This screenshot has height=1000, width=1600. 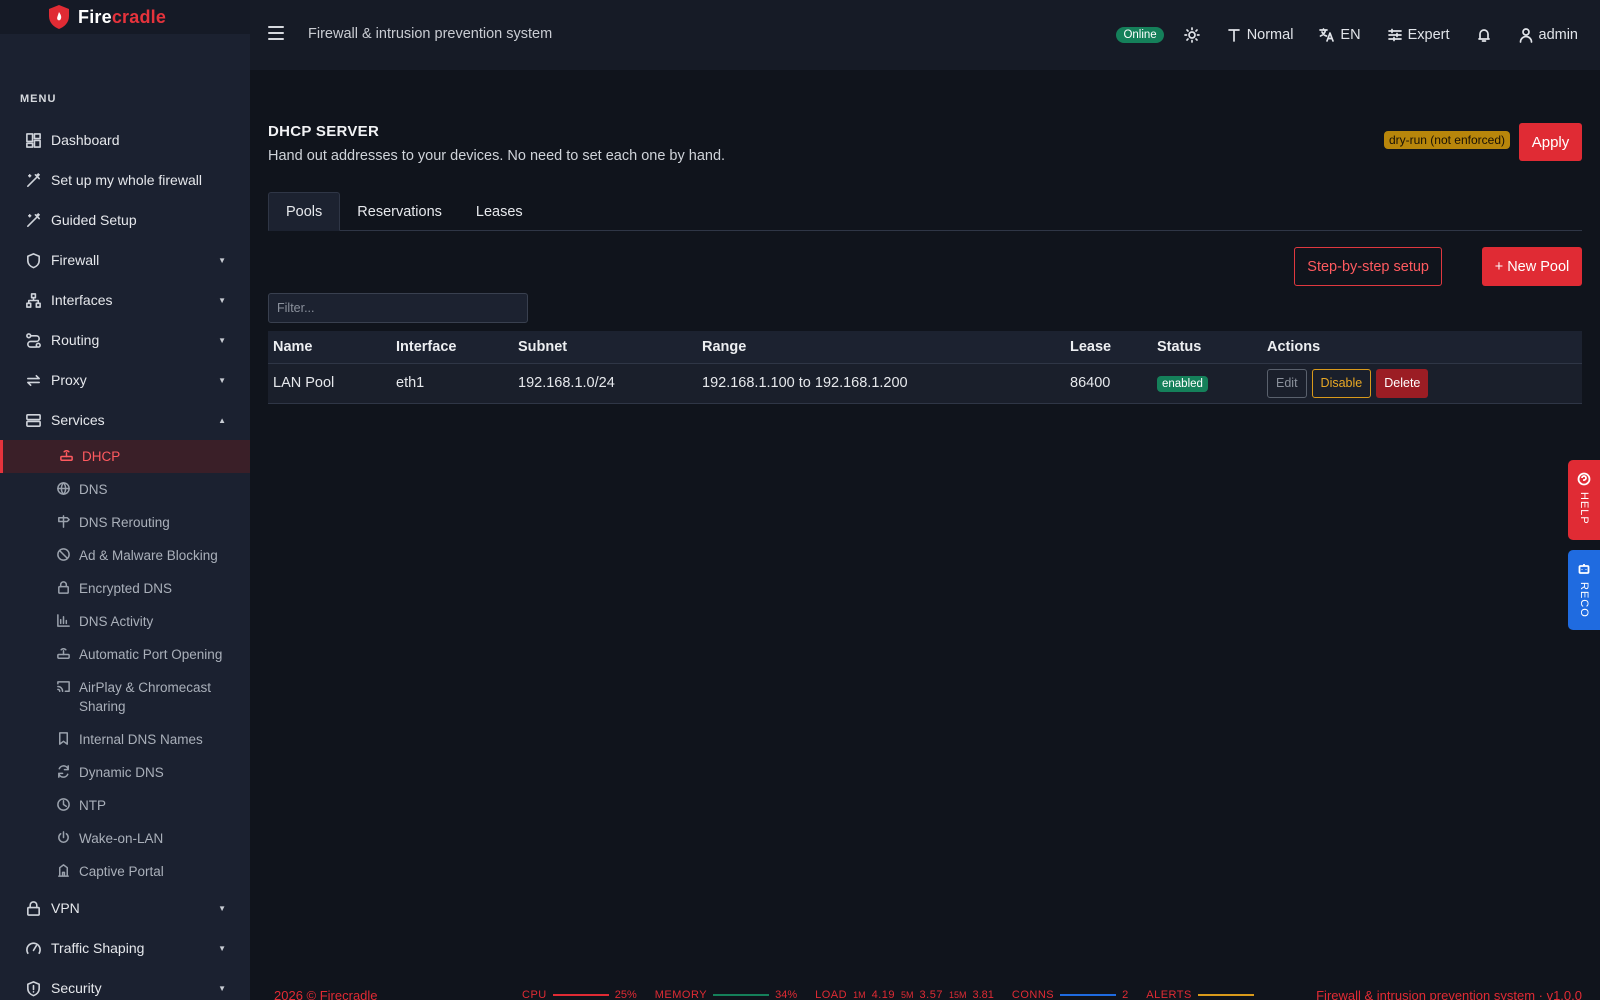 I want to click on bar-chart-icon, so click(x=64, y=621).